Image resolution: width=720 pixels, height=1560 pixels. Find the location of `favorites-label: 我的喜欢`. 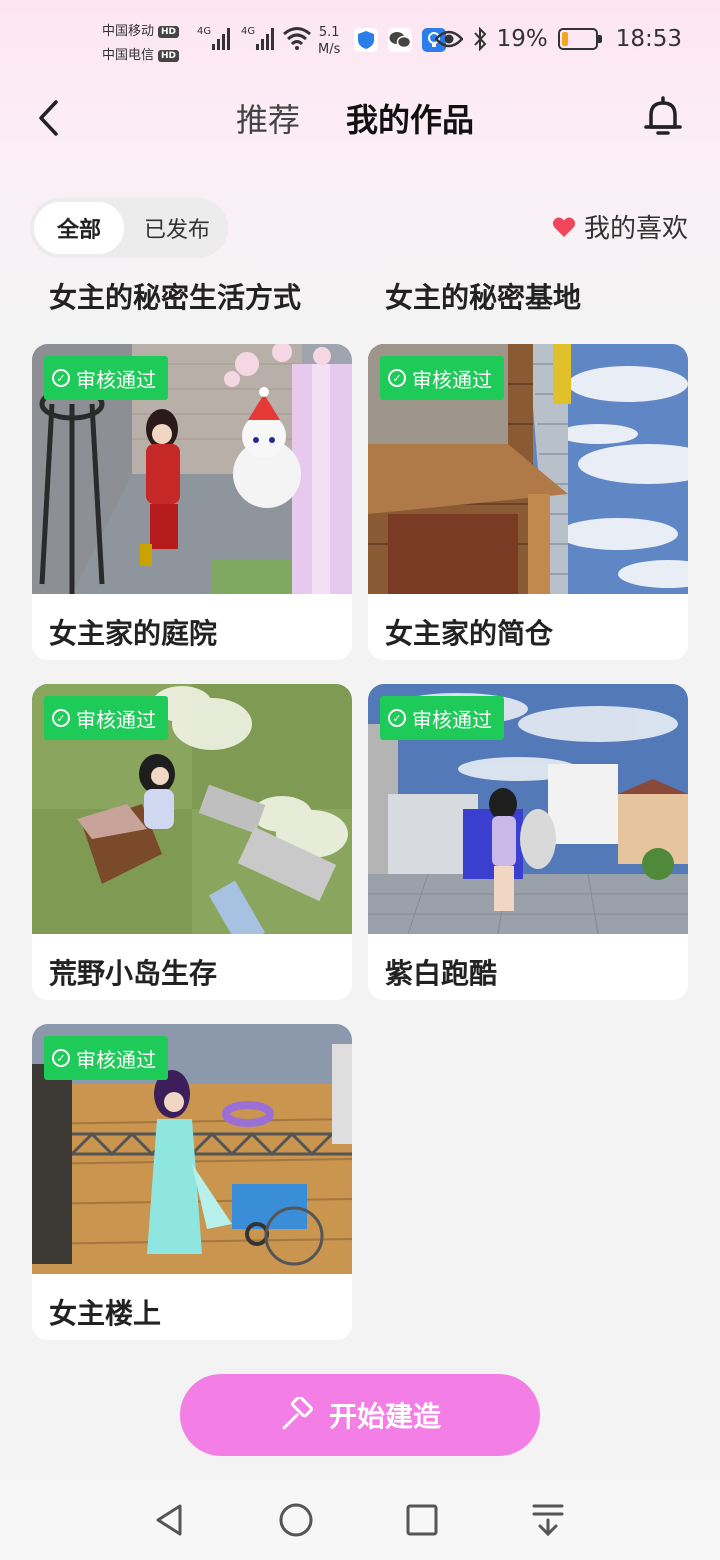

favorites-label: 我的喜欢 is located at coordinates (635, 229).